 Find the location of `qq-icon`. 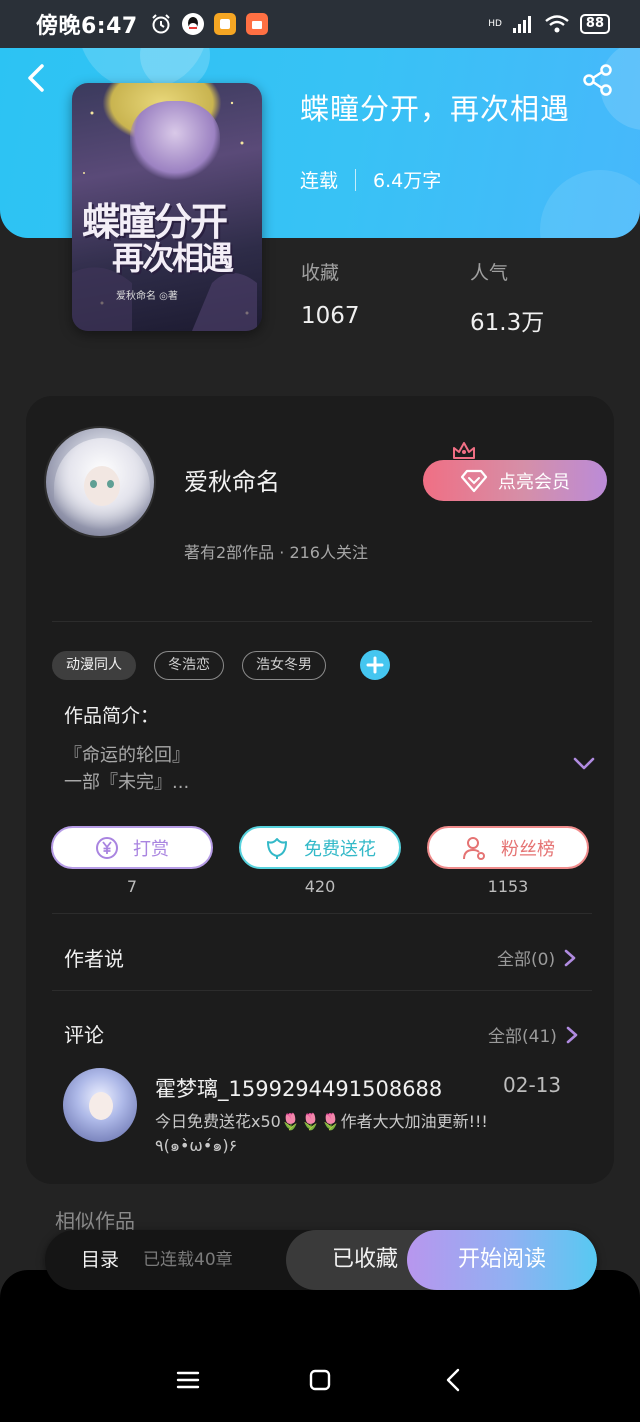

qq-icon is located at coordinates (192, 24).